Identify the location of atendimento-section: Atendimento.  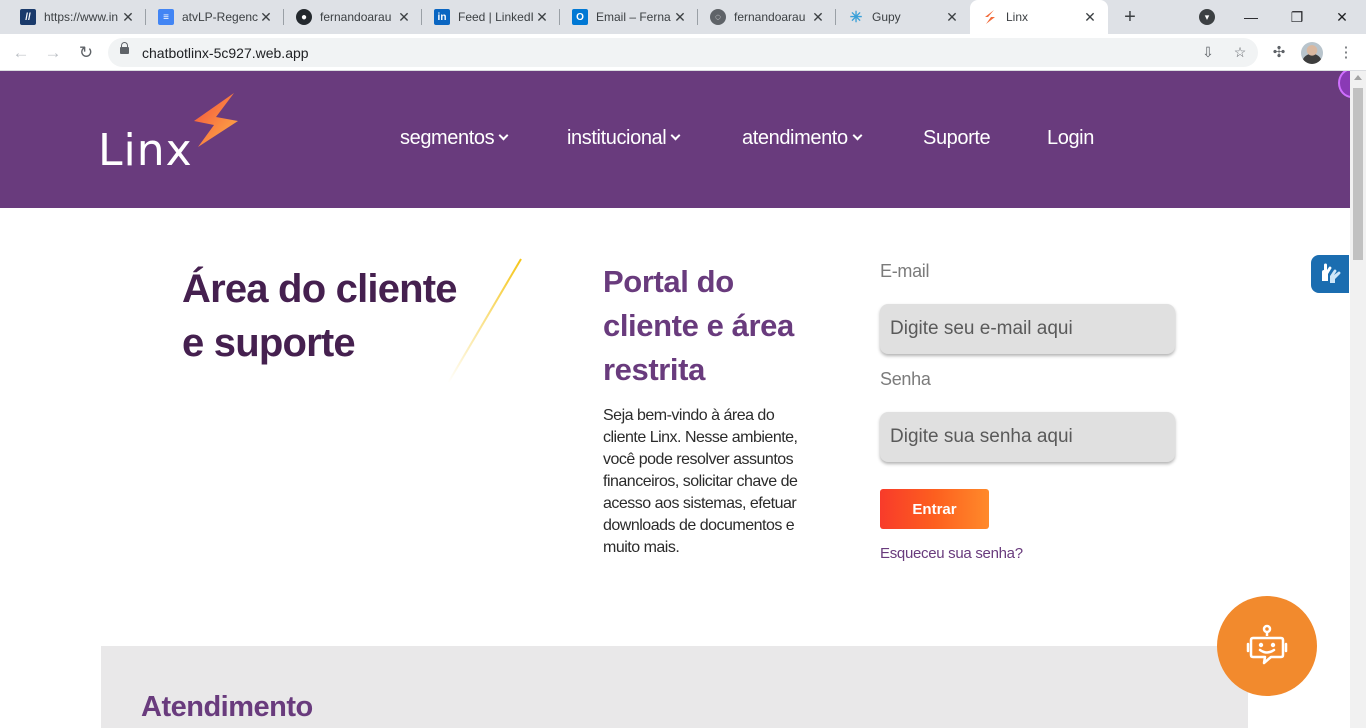
(674, 687).